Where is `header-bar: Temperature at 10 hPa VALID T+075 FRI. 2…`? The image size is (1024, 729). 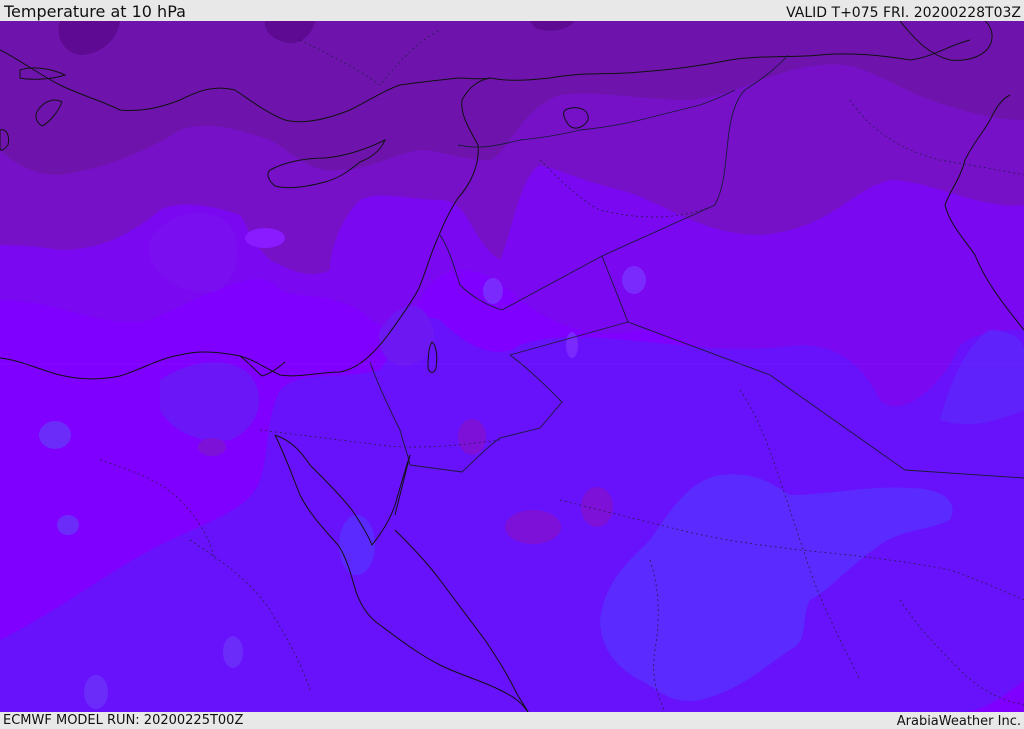
header-bar: Temperature at 10 hPa VALID T+075 FRI. 2… is located at coordinates (512, 10).